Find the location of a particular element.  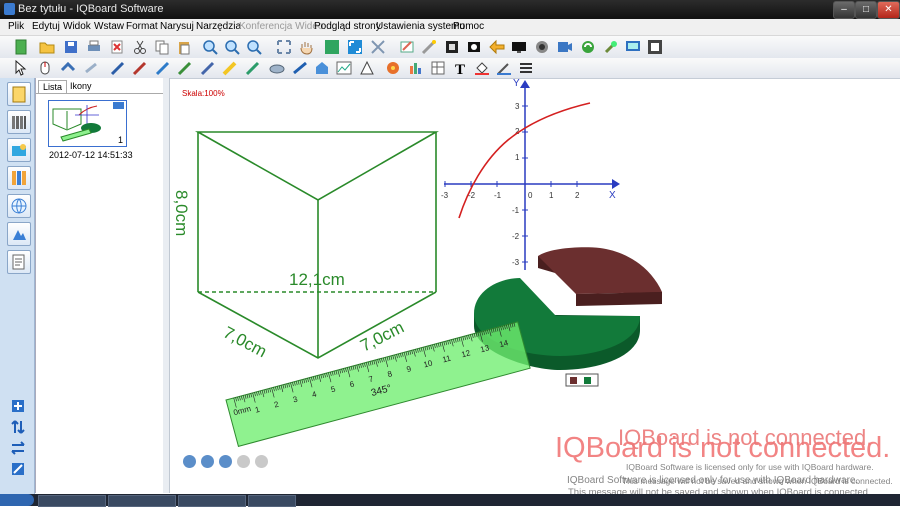

resize-icon is located at coordinates (378, 47).